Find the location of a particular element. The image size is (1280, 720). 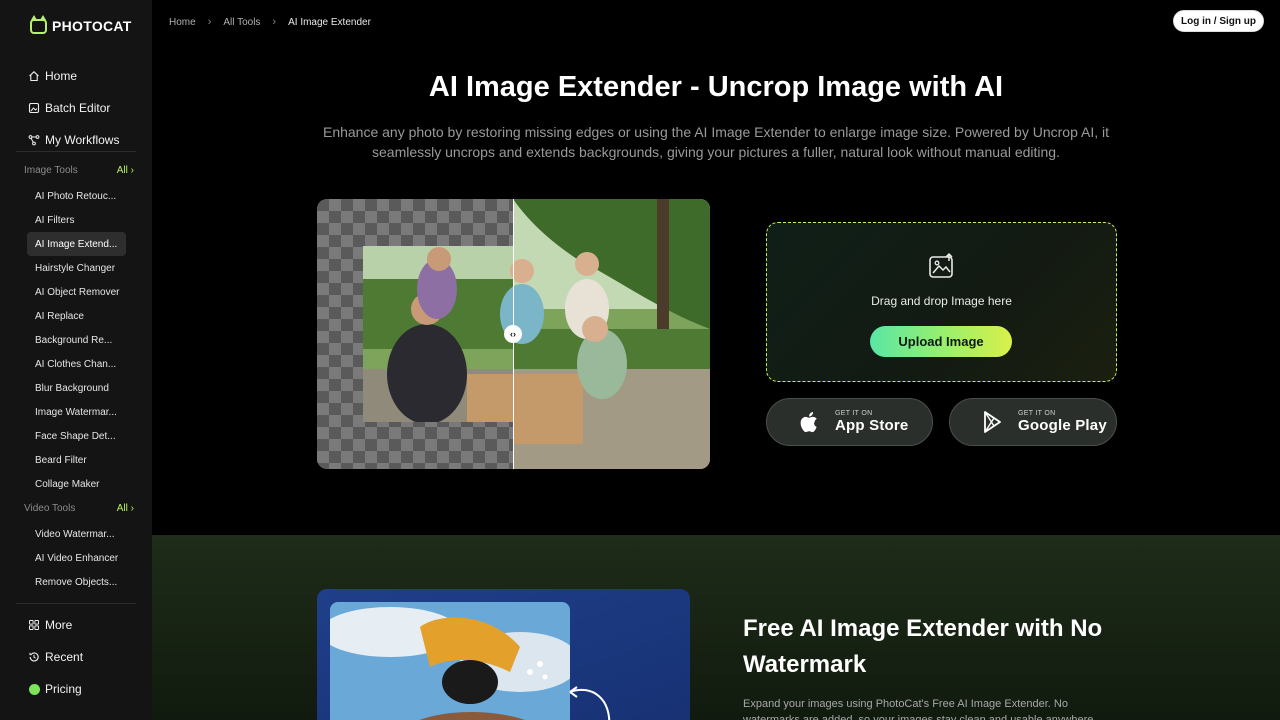

nav-label: Pricing is located at coordinates (63, 689).